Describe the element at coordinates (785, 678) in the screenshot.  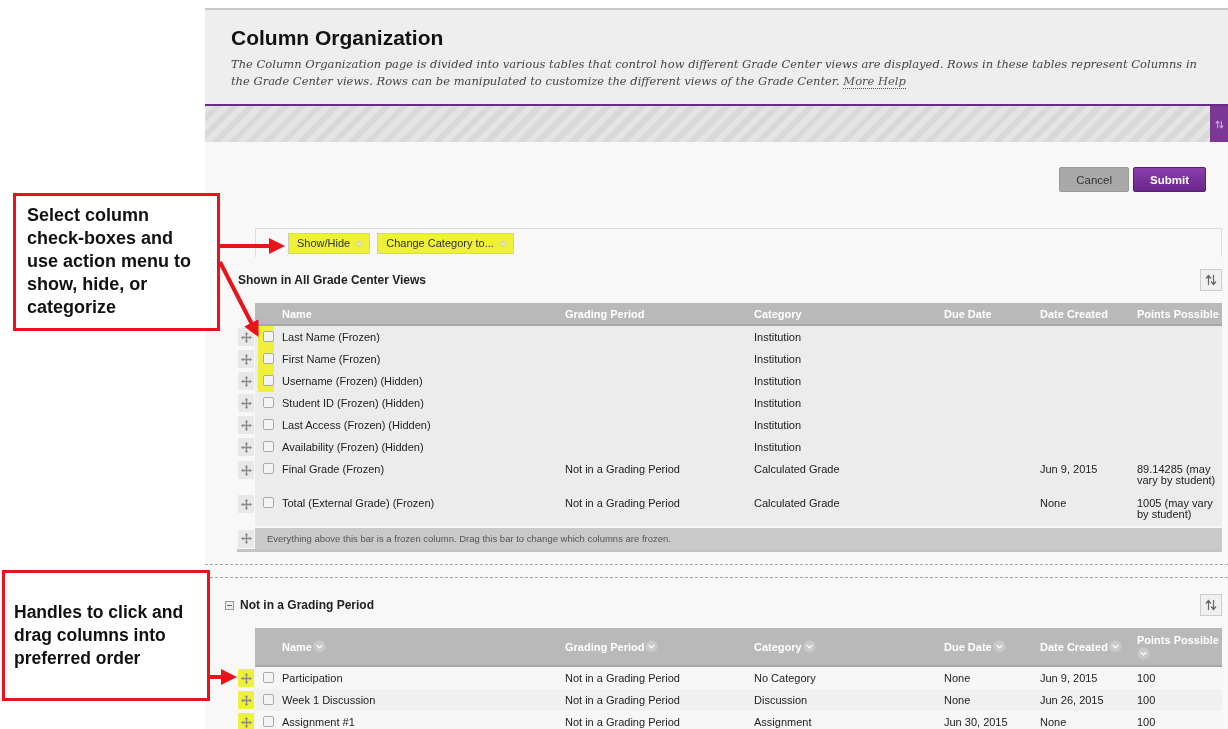
I see `table-cell-text: No Category` at that location.